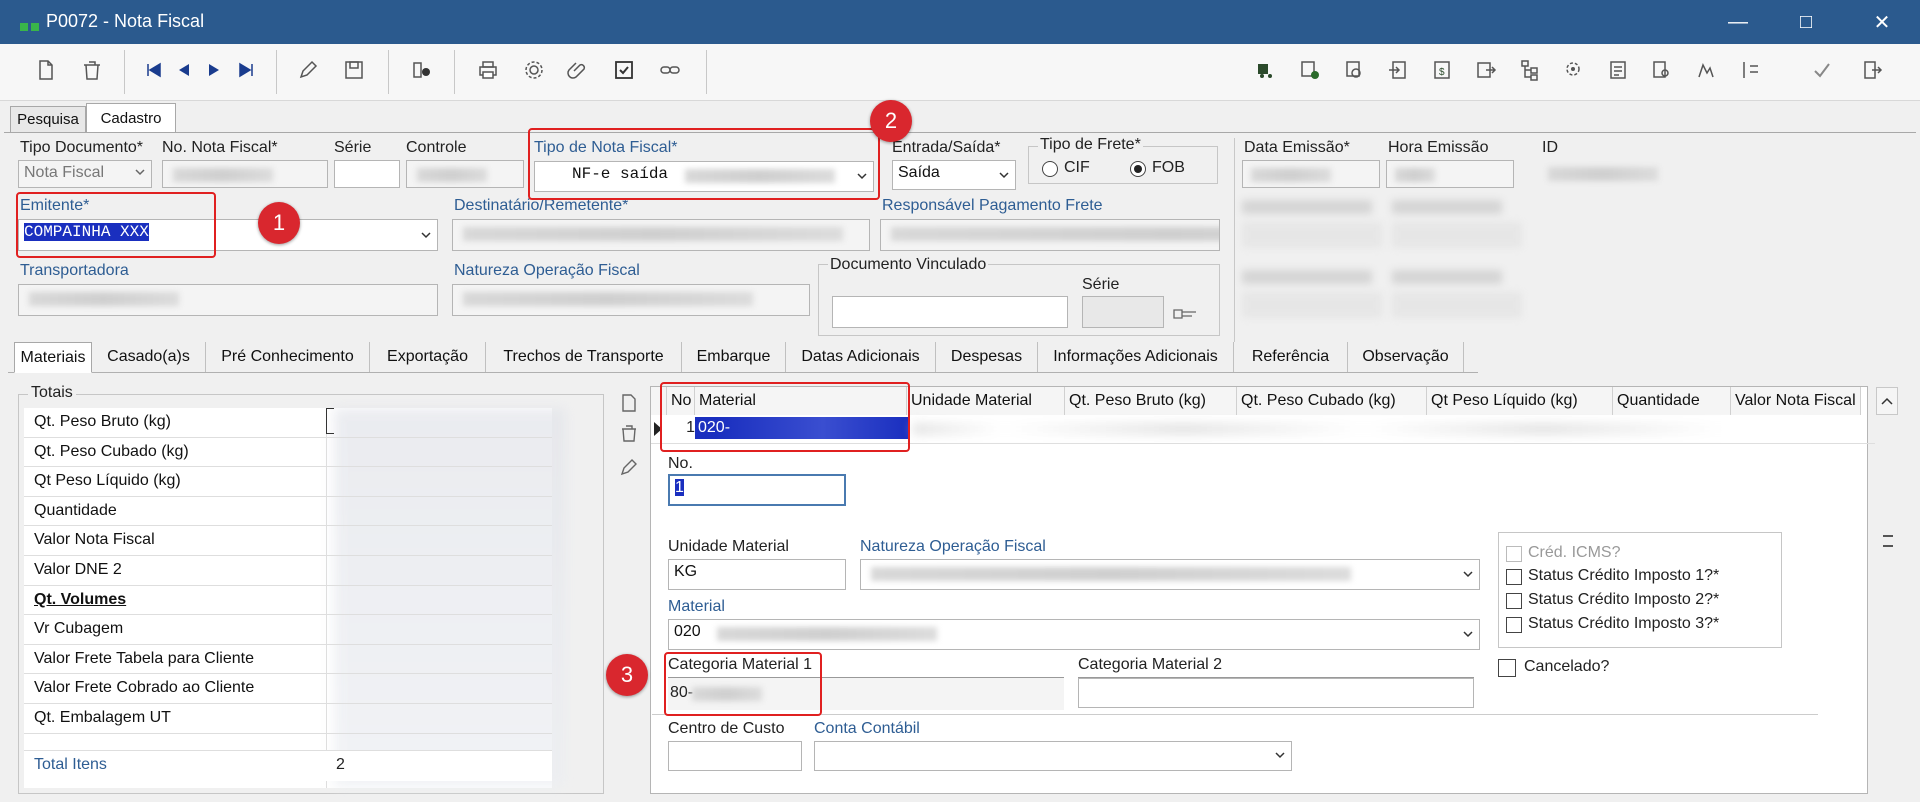 This screenshot has height=802, width=1920. Describe the element at coordinates (670, 70) in the screenshot. I see `link-icon` at that location.